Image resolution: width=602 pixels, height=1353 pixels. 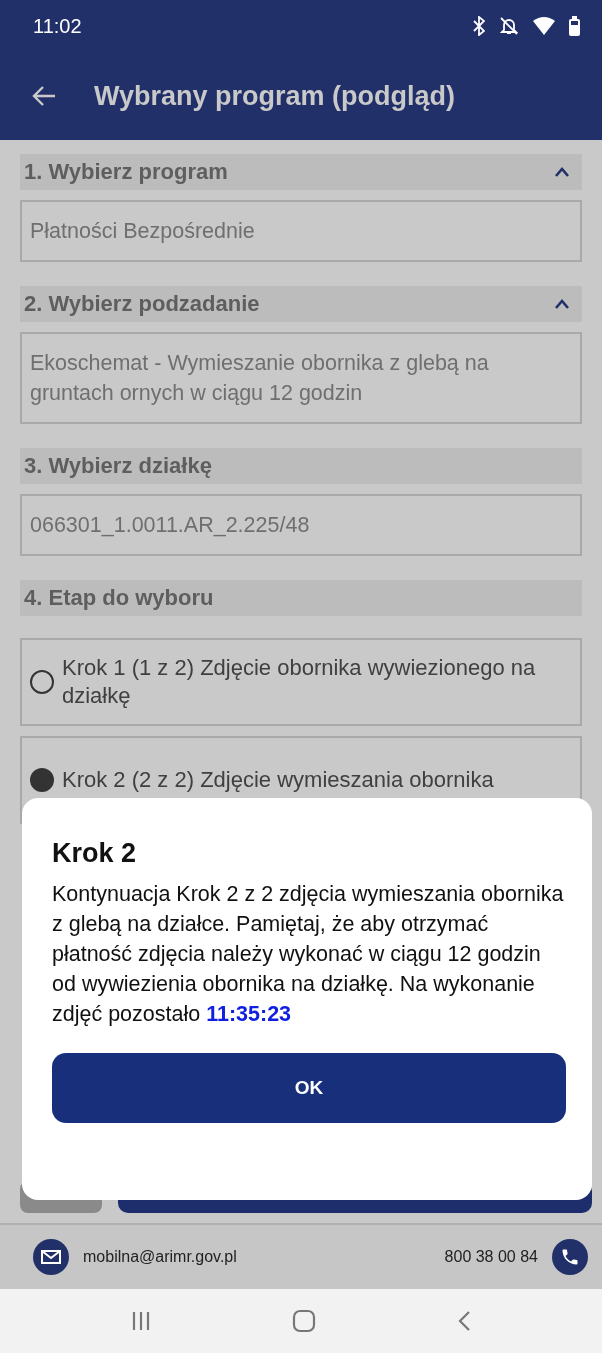 What do you see at coordinates (57, 26) in the screenshot?
I see `status-time: 11:02` at bounding box center [57, 26].